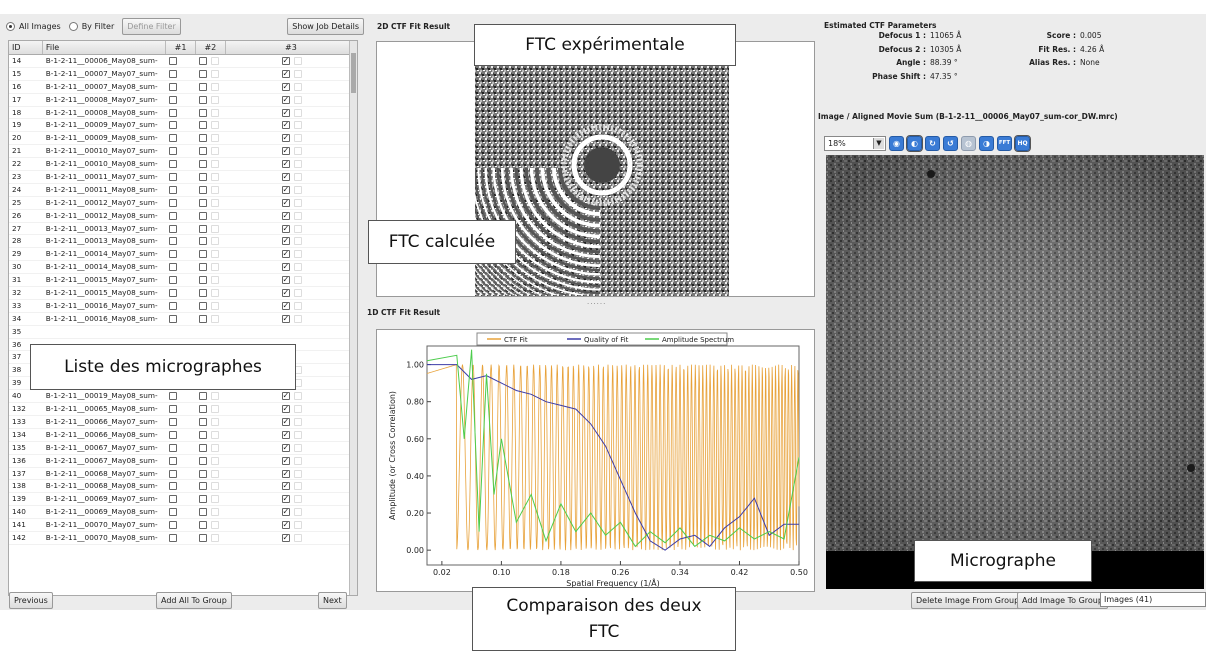  Describe the element at coordinates (211, 47) in the screenshot. I see `header-group2: #2` at that location.